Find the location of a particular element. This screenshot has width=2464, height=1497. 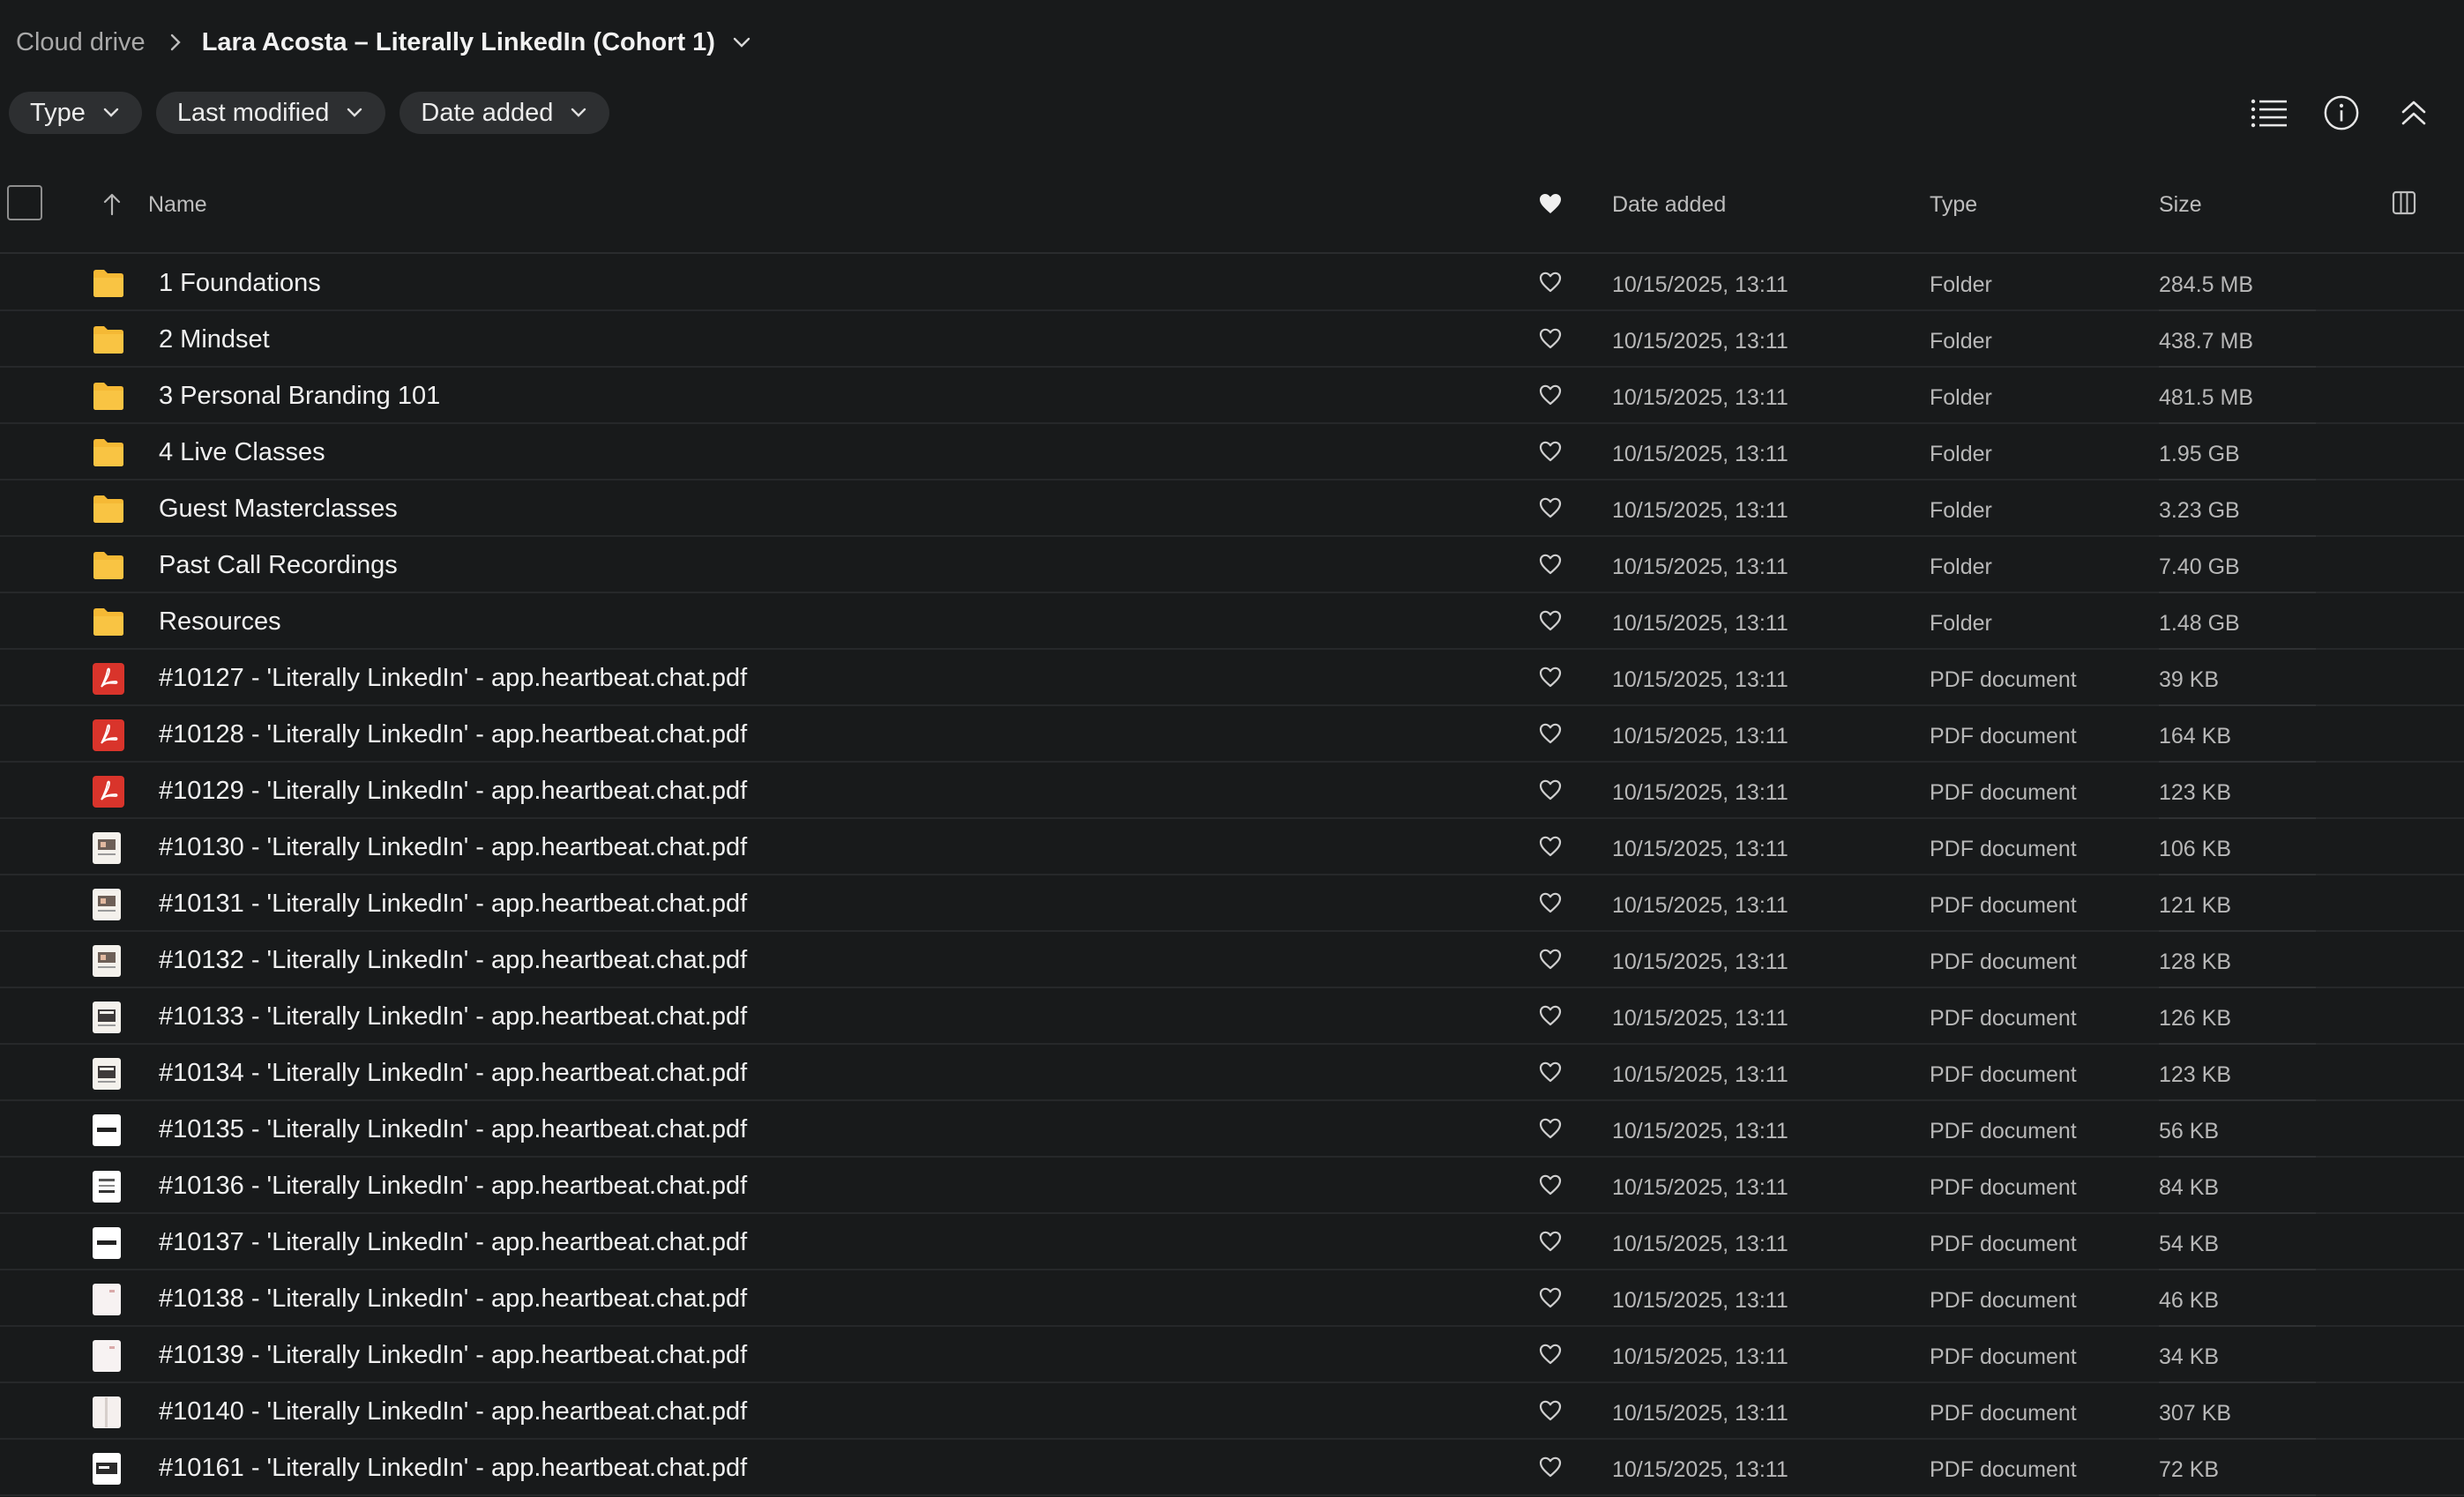

filter-last-modified-button: Last modified is located at coordinates (270, 113).